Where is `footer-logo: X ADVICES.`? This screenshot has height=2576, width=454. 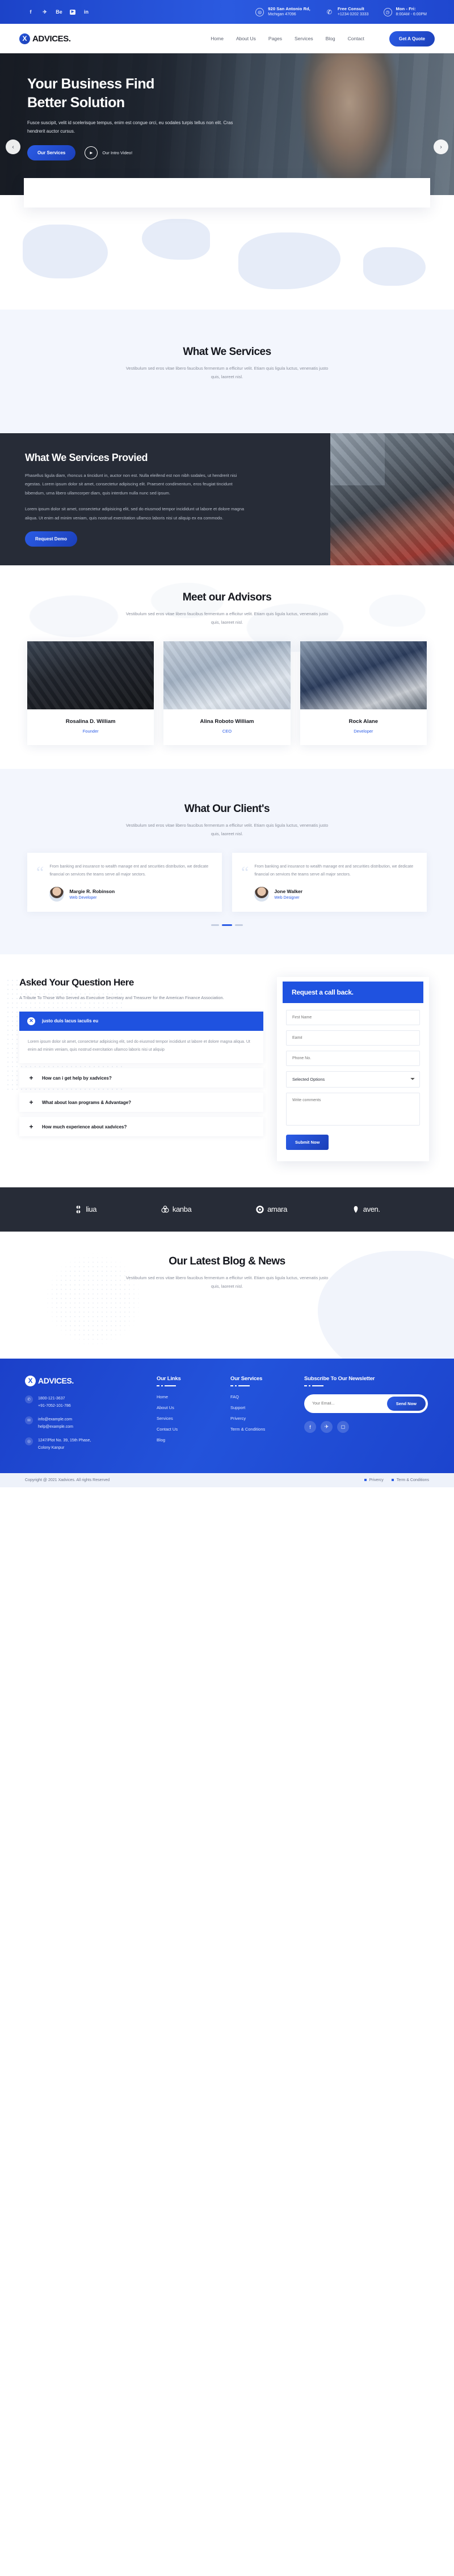 footer-logo: X ADVICES. is located at coordinates (84, 1380).